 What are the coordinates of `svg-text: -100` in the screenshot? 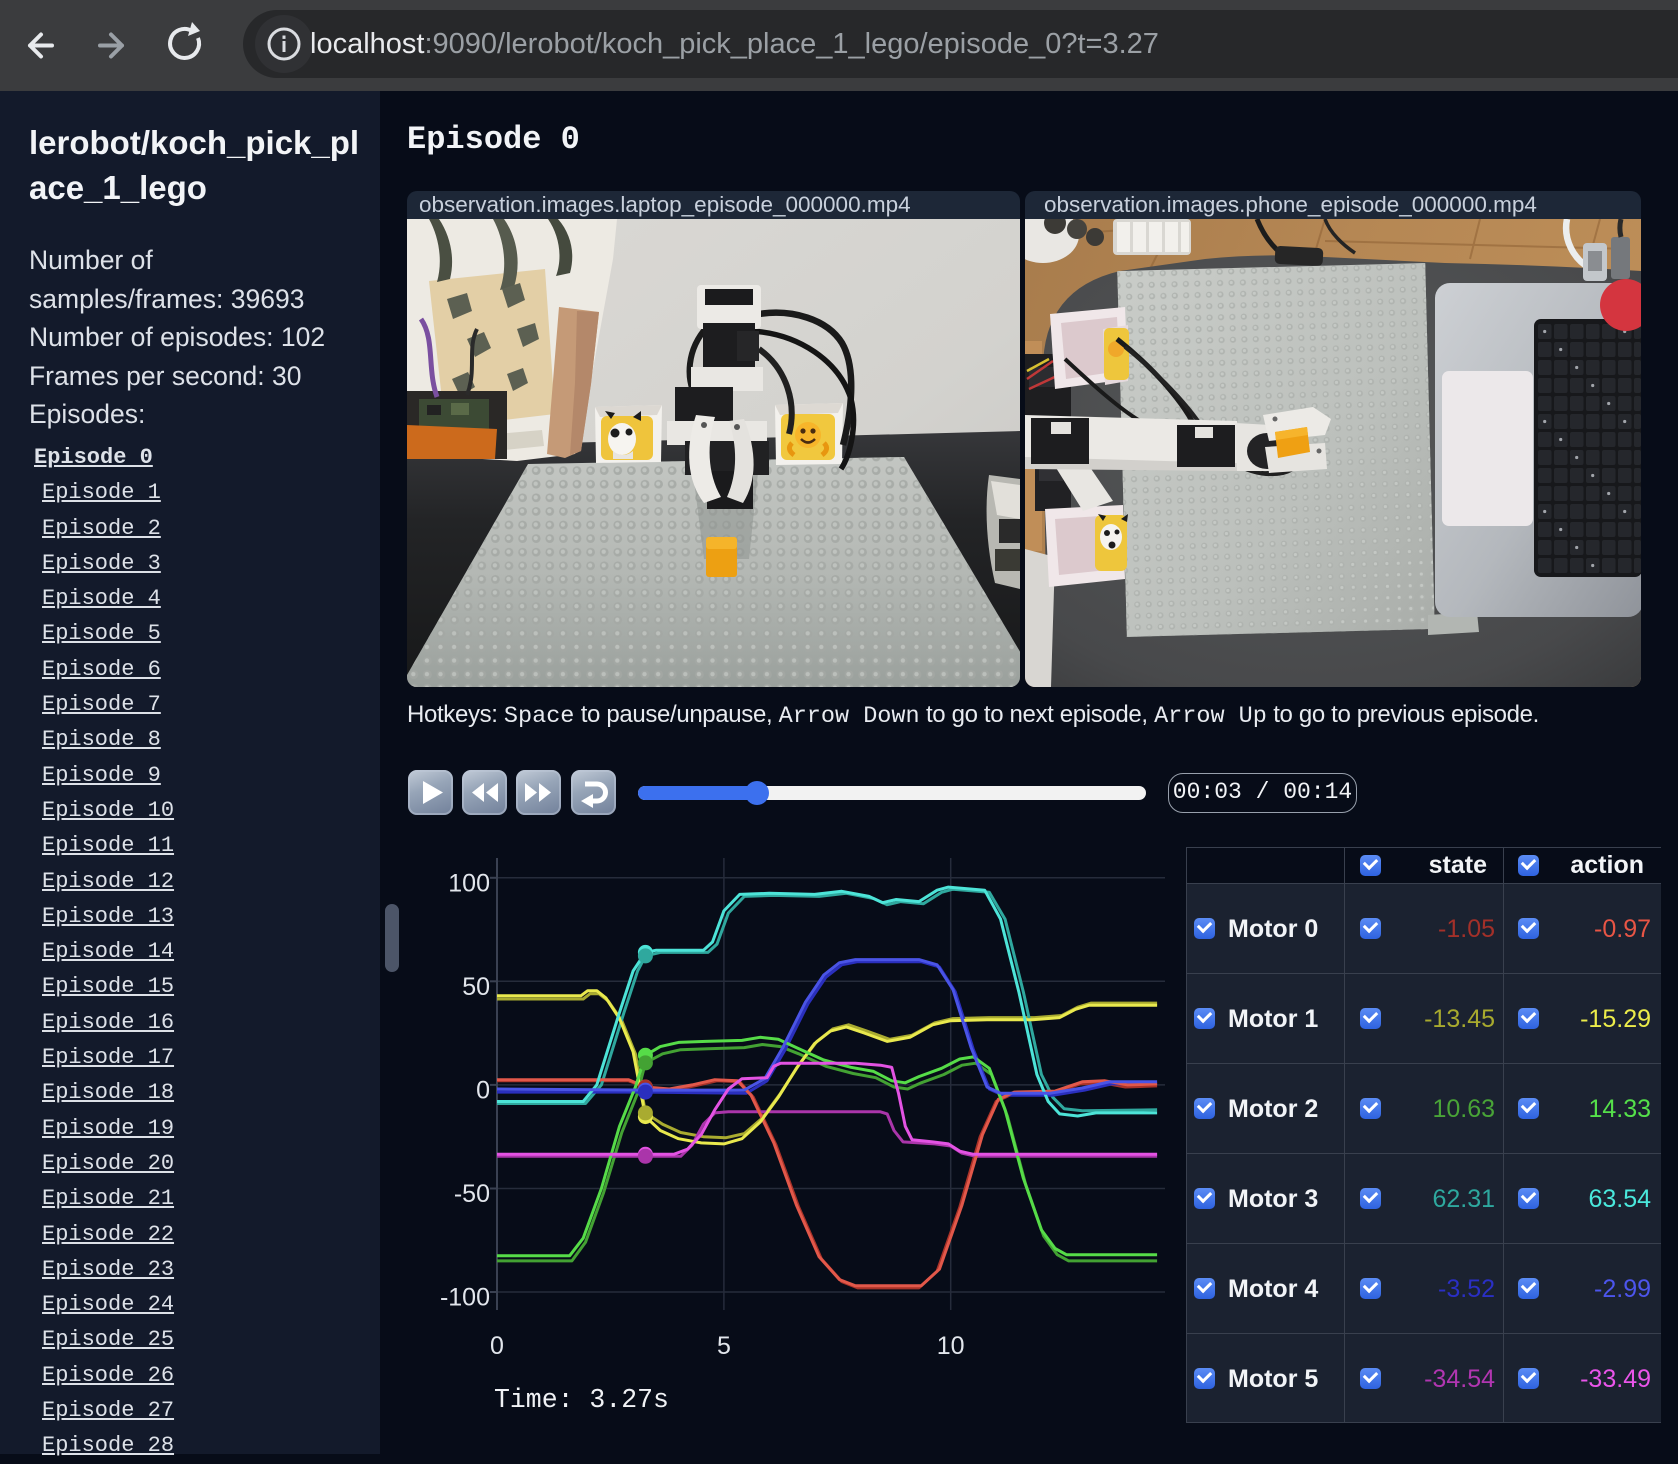 It's located at (465, 1298).